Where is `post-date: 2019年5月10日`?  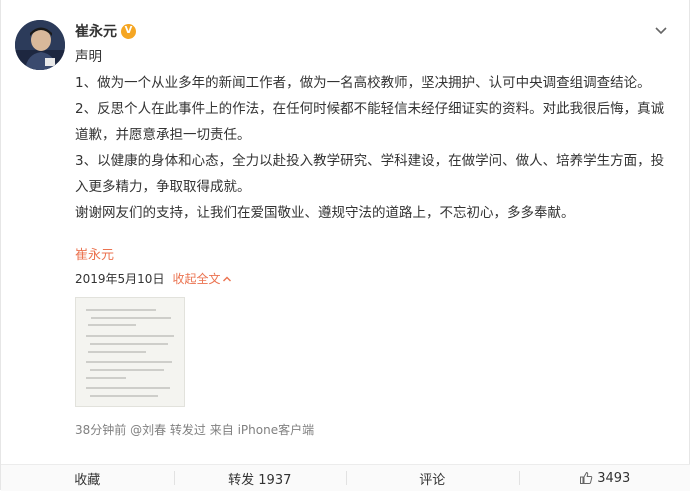
post-date: 2019年5月10日 is located at coordinates (119, 278).